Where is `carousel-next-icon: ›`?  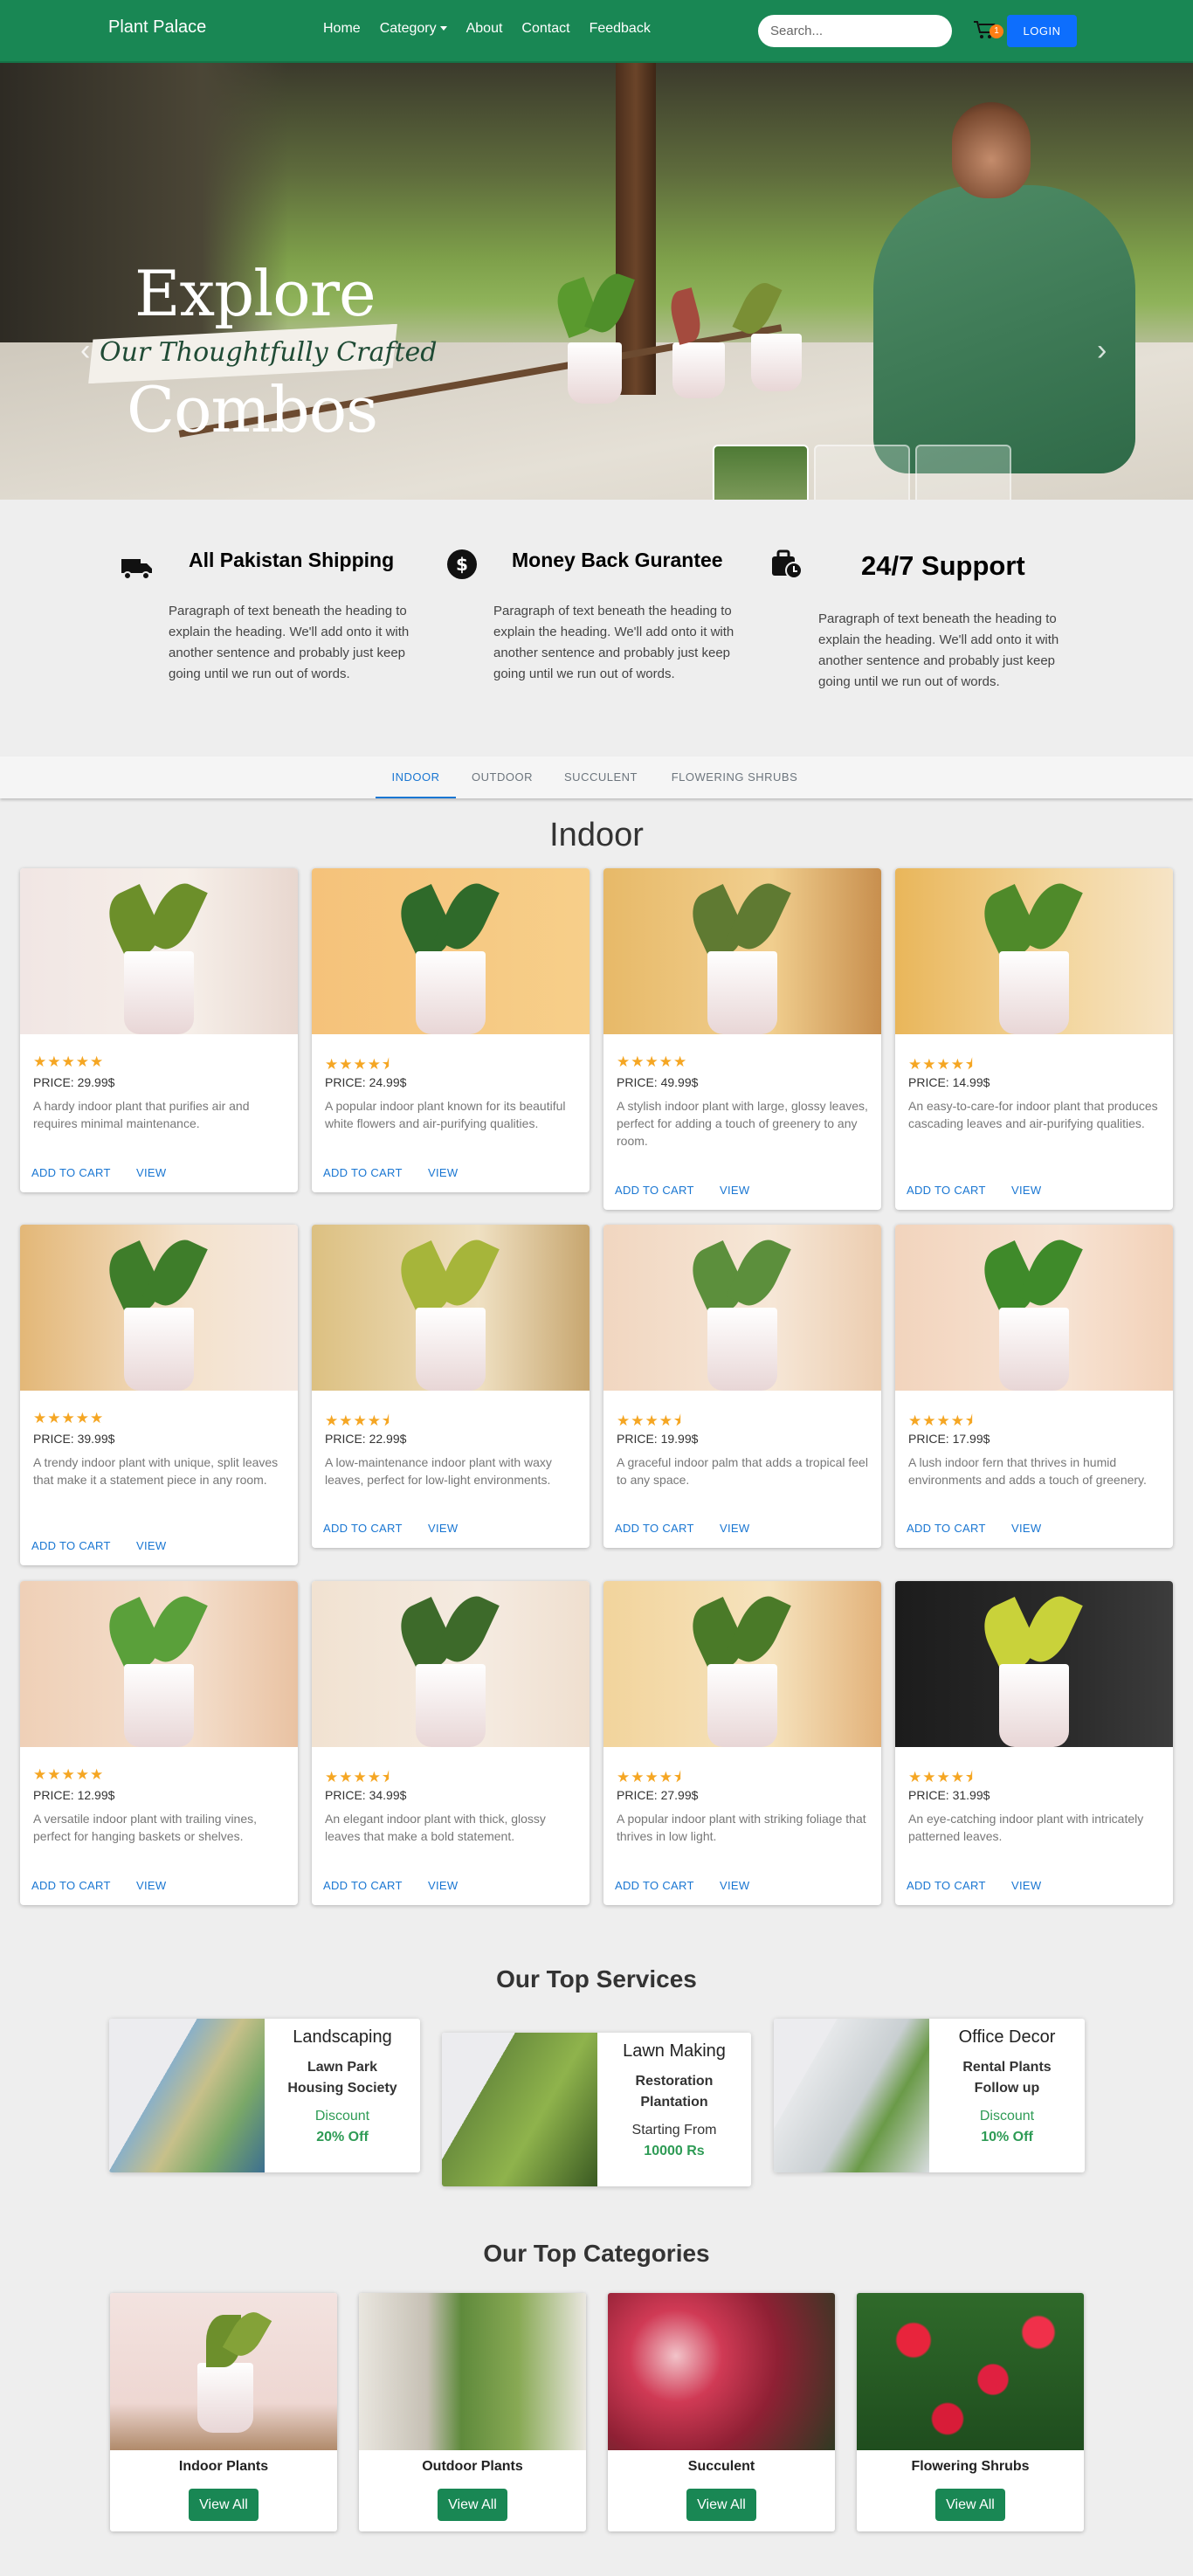
carousel-next-icon: › is located at coordinates (1102, 351).